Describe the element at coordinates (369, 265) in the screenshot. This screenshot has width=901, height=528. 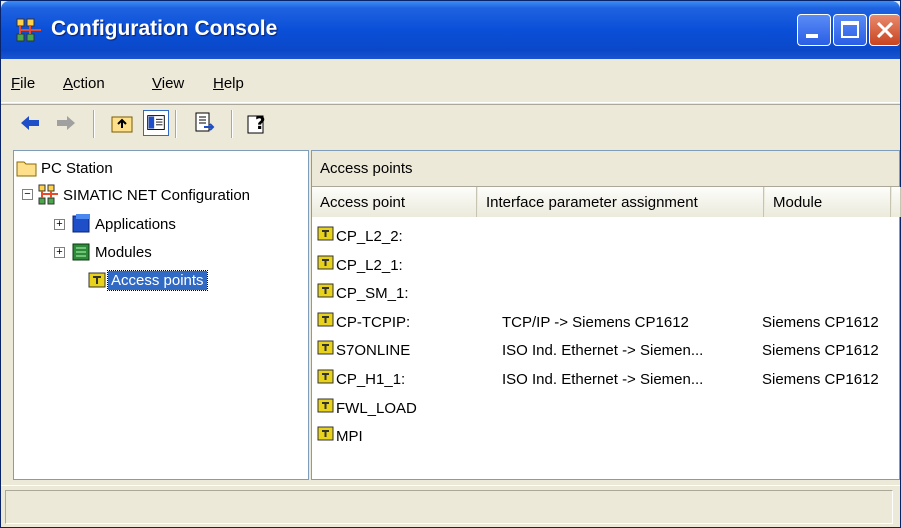
I see `access-point-name: CP_L2_1:` at that location.